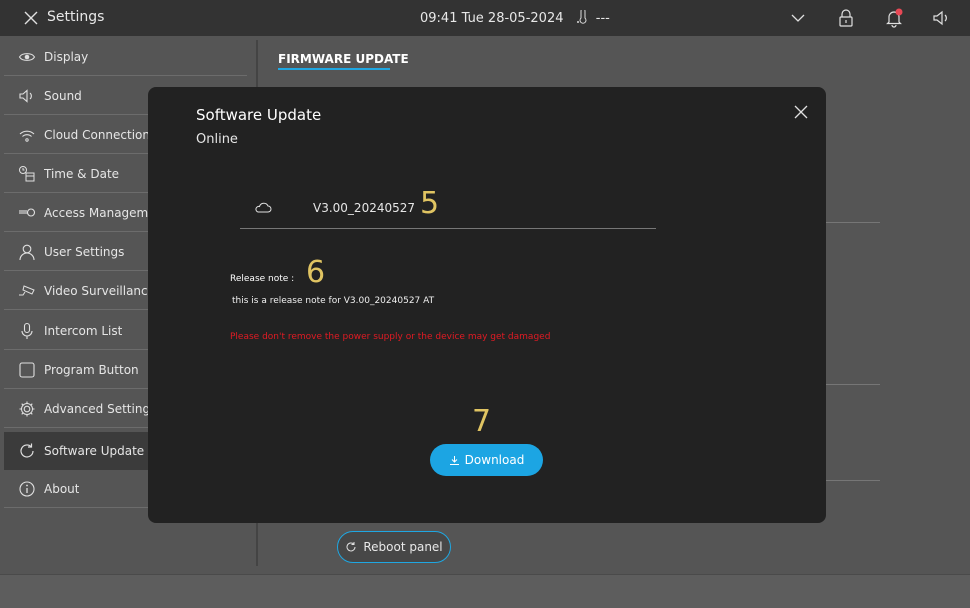  I want to click on download-icon, so click(454, 460).